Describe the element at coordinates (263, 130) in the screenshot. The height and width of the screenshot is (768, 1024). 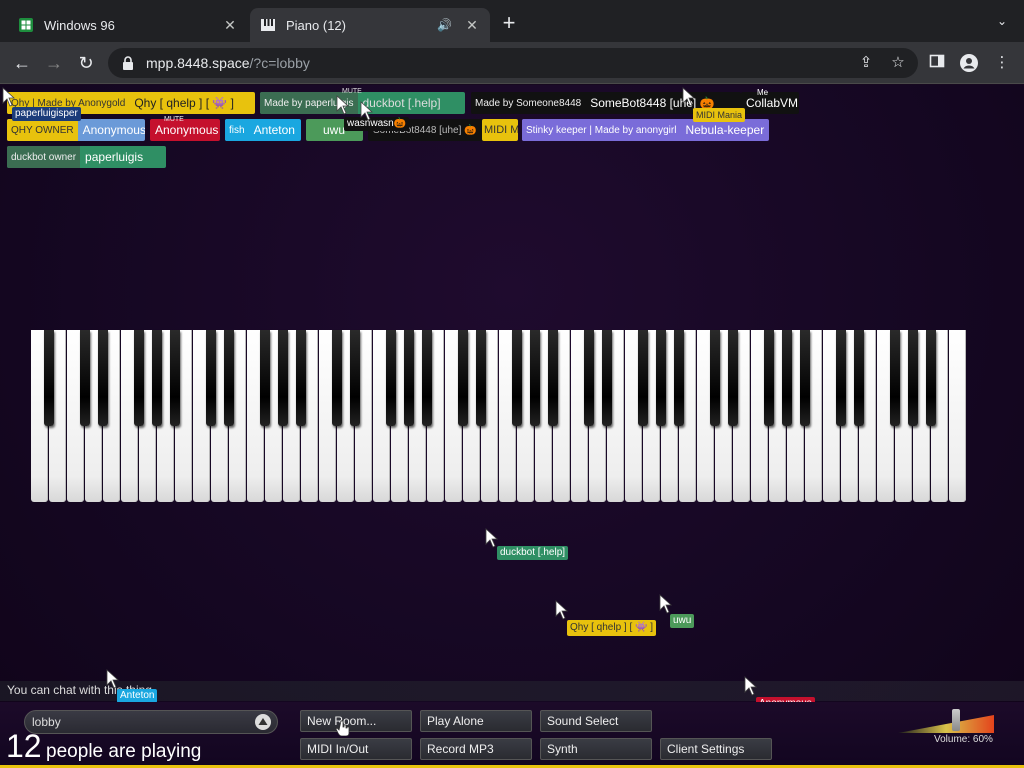
I see `user-tag-anteton: fish Anteton` at that location.